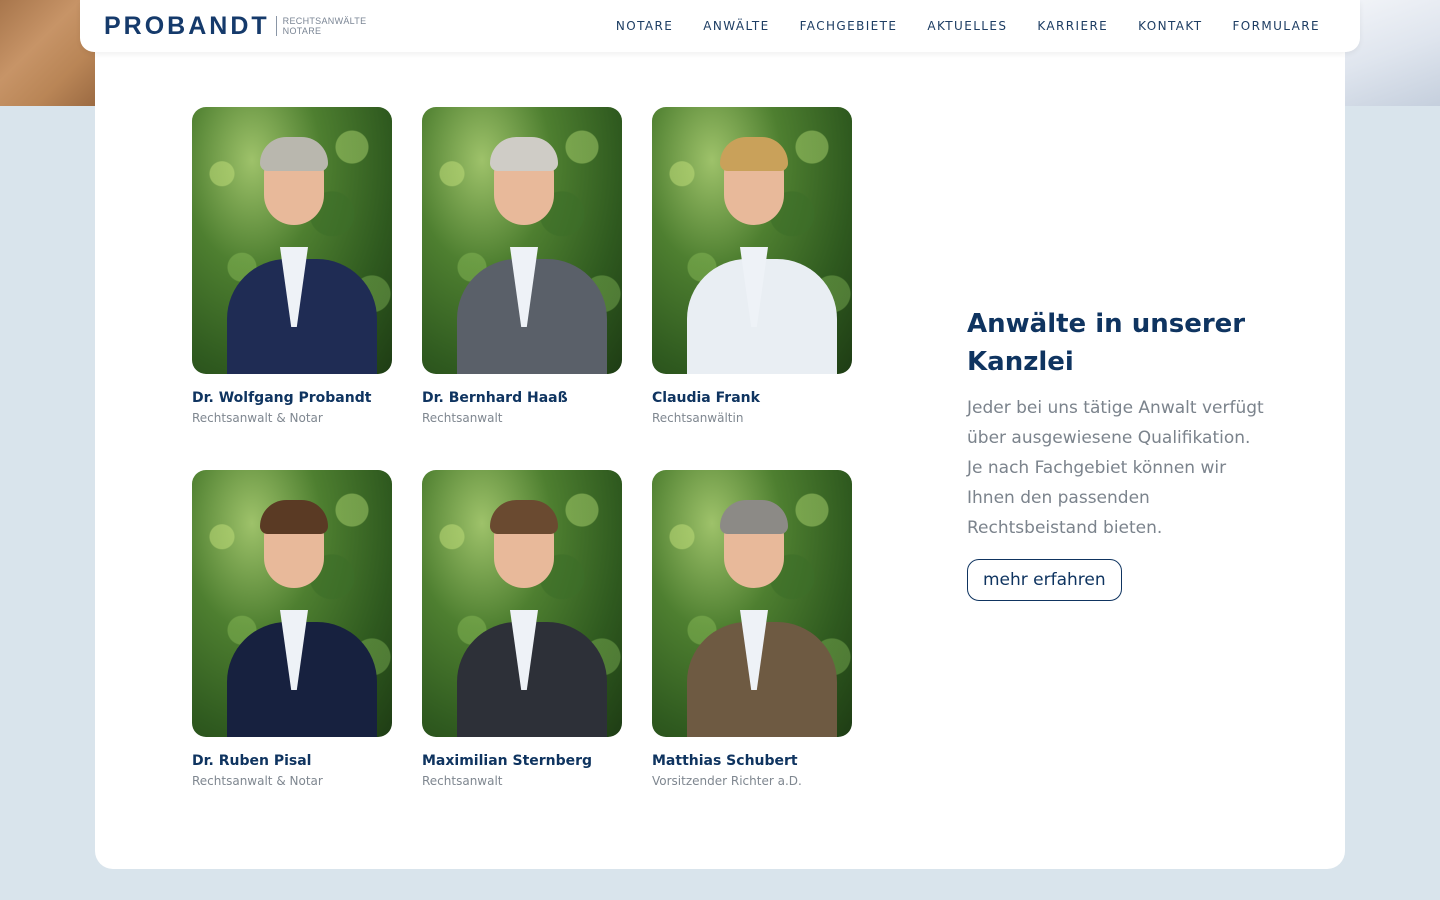 The height and width of the screenshot is (900, 1440). What do you see at coordinates (644, 26) in the screenshot?
I see `nav-item-notare: NOTARE` at bounding box center [644, 26].